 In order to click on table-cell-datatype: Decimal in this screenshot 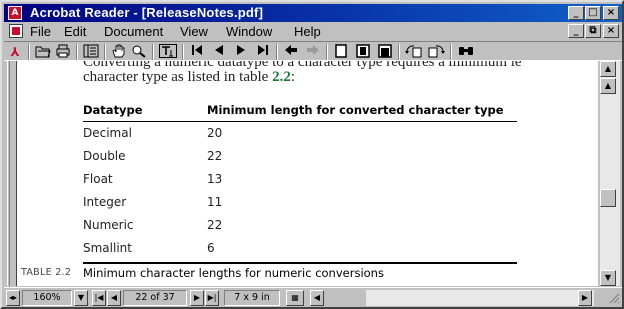, I will do `click(107, 133)`.